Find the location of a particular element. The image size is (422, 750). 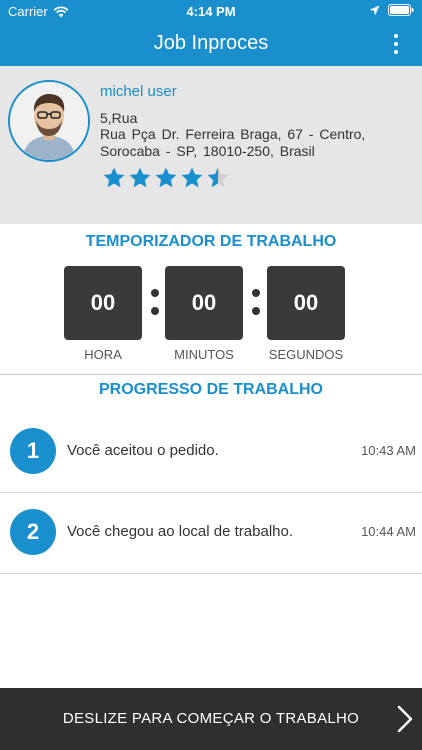

timer-title: TEMPORIZADOR DE TRABALHO is located at coordinates (211, 241).